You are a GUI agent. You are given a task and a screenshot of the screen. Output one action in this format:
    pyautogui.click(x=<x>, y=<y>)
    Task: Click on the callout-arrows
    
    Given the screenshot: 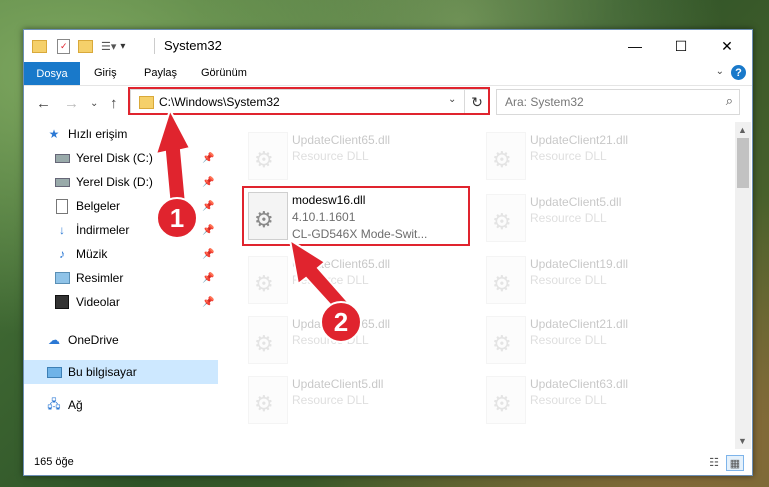 What is the action you would take?
    pyautogui.click(x=252, y=210)
    